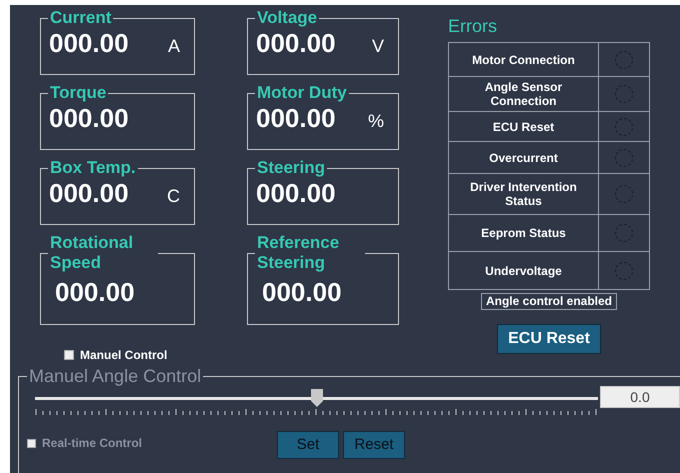 This screenshot has height=473, width=680. Describe the element at coordinates (291, 168) in the screenshot. I see `reading-label: Steering` at that location.